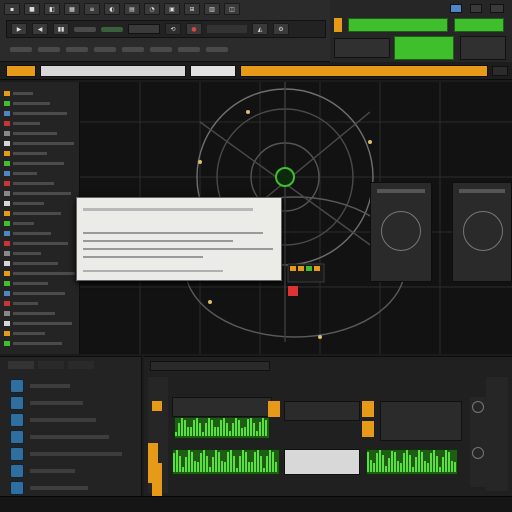 This screenshot has width=512, height=512. I want to click on toolbar-button: ◧, so click(52, 9).